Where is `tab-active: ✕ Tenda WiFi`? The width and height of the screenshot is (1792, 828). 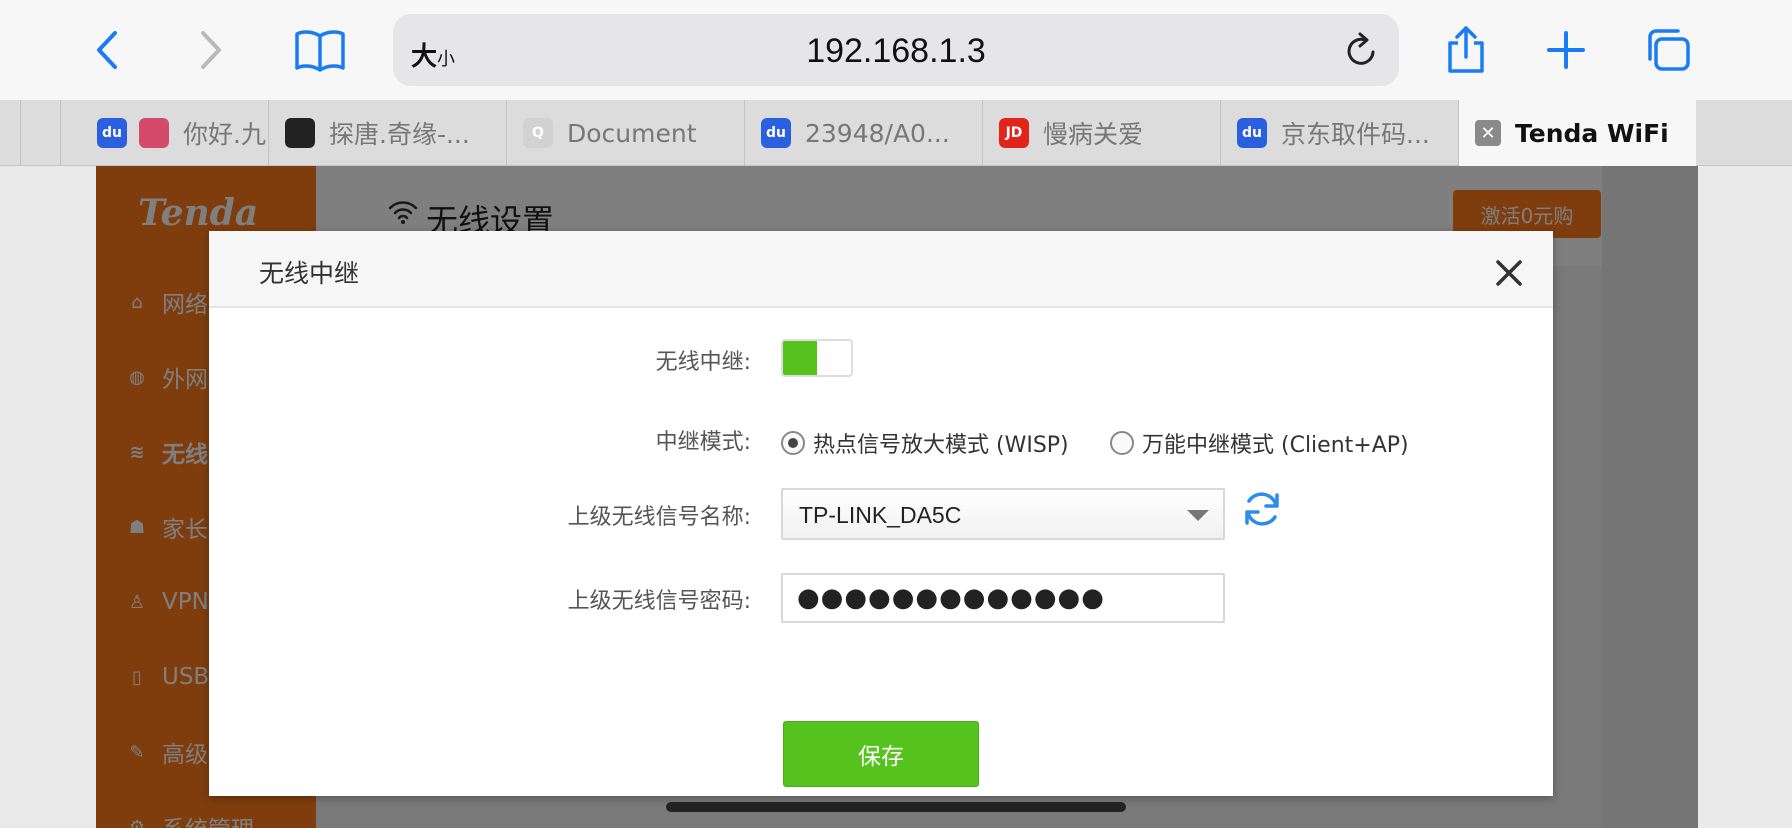 tab-active: ✕ Tenda WiFi is located at coordinates (1577, 133).